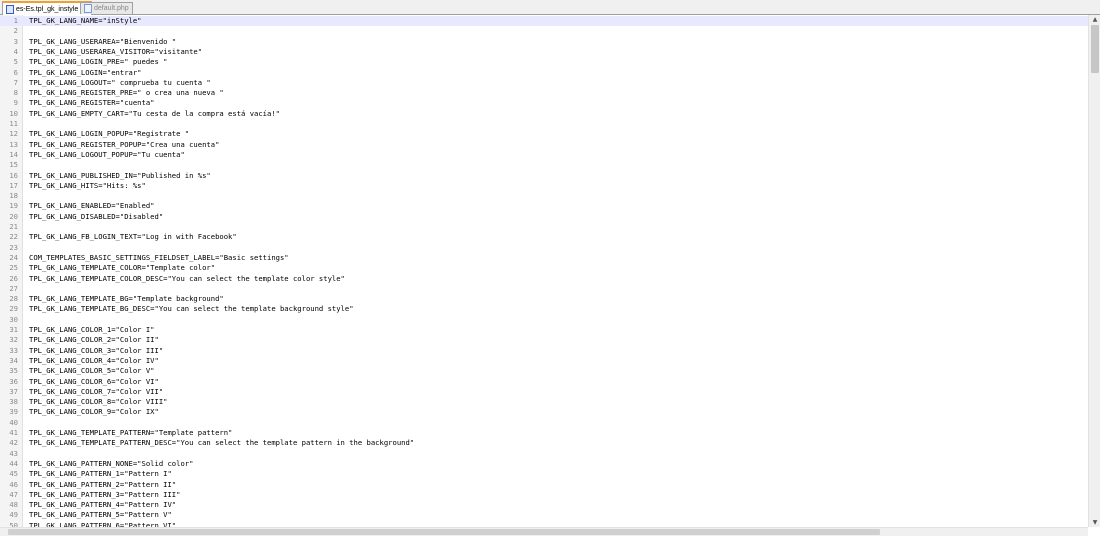 Image resolution: width=1100 pixels, height=536 pixels. What do you see at coordinates (544, 485) in the screenshot?
I see `code-line: 46 TPL_GK_LANG_PATTERN_2="Pattern II"` at bounding box center [544, 485].